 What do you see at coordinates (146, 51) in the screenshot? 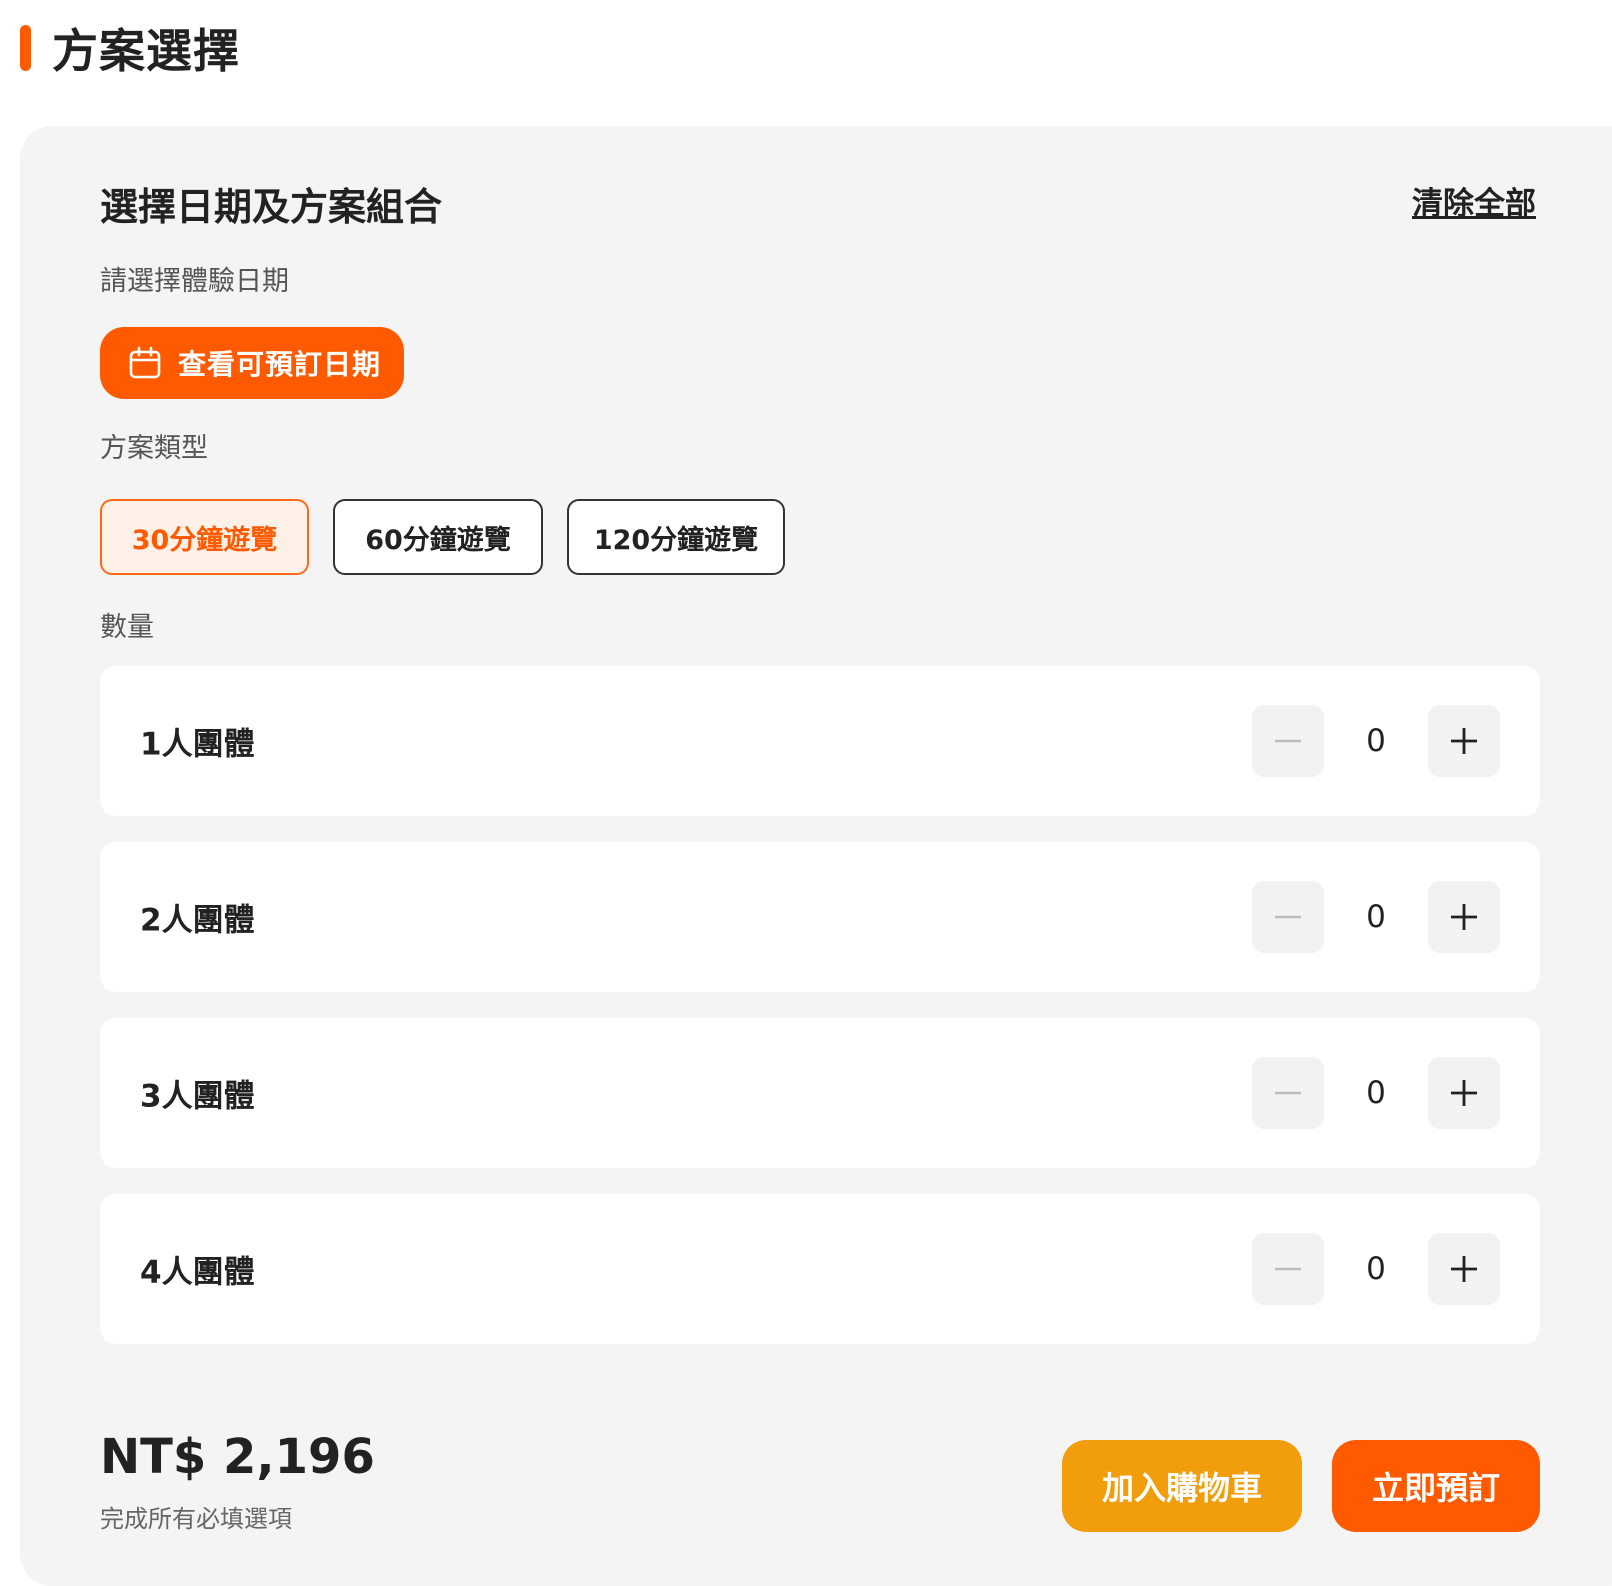
I see `section-title: 方案選擇` at bounding box center [146, 51].